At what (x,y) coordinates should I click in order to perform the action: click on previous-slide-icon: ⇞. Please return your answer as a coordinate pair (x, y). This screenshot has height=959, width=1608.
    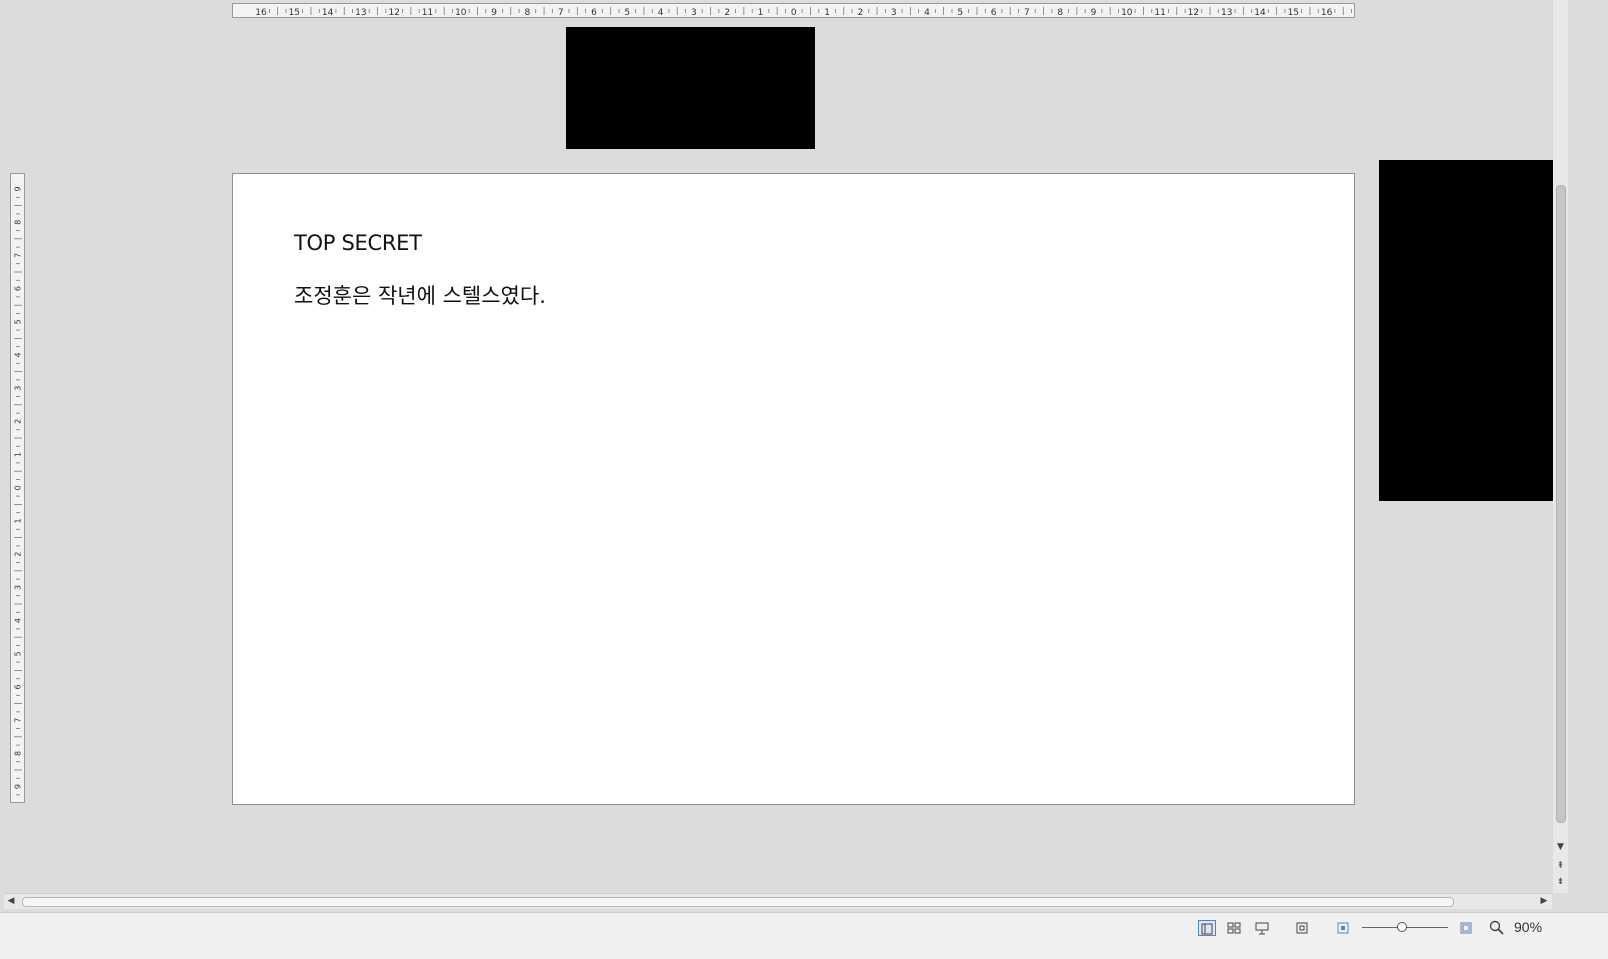
    Looking at the image, I should click on (1560, 866).